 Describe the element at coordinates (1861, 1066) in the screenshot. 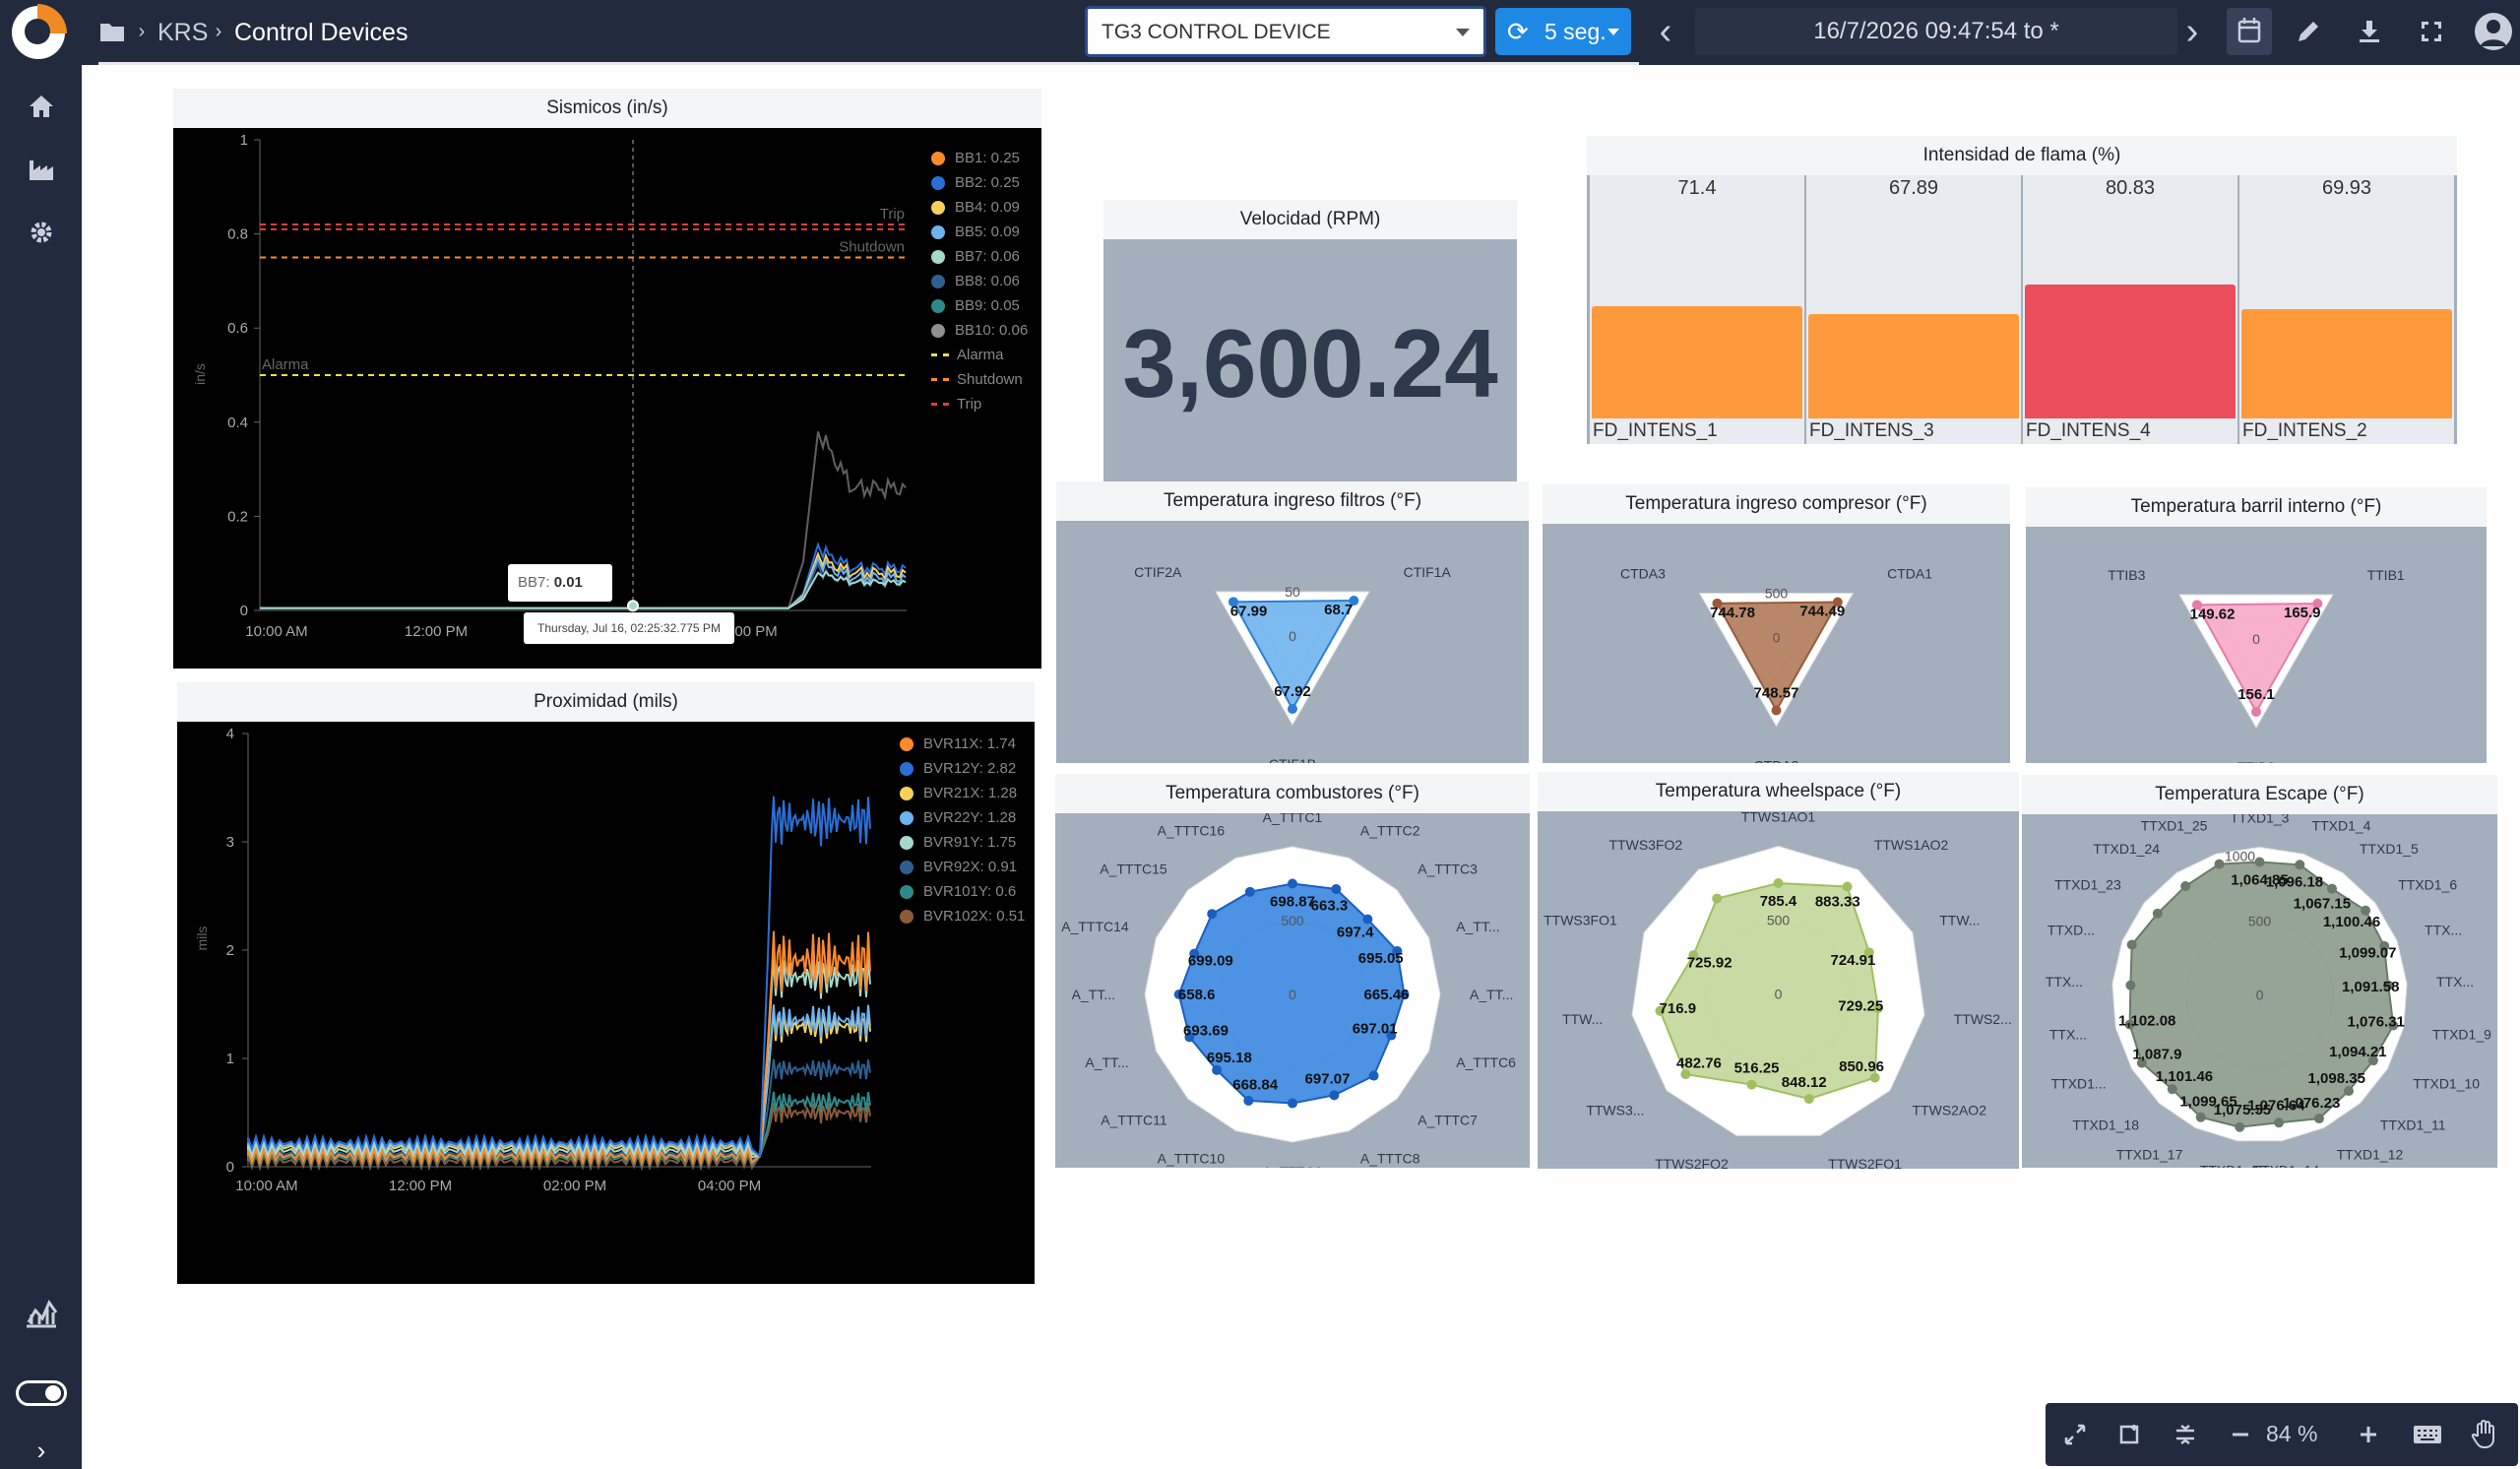

I see `radar-value-label: 850.96` at that location.